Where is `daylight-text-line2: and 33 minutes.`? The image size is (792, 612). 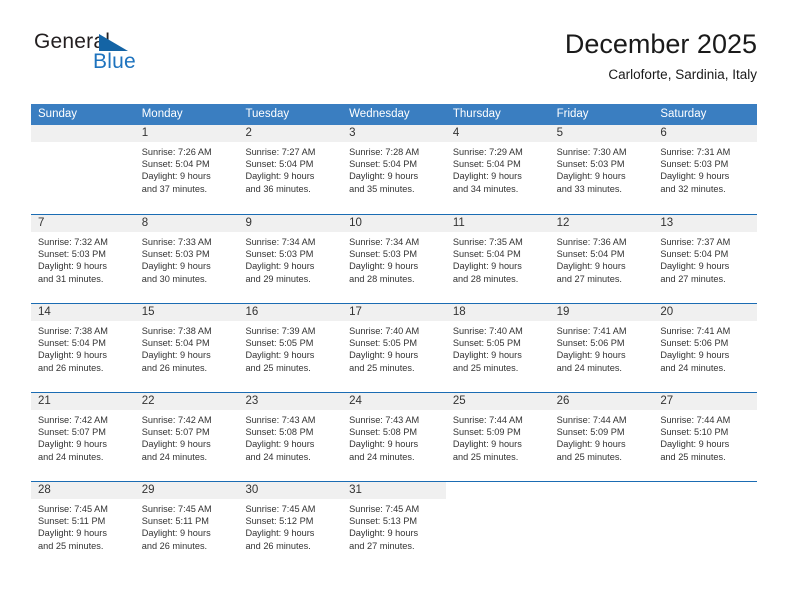 daylight-text-line2: and 33 minutes. is located at coordinates (589, 188).